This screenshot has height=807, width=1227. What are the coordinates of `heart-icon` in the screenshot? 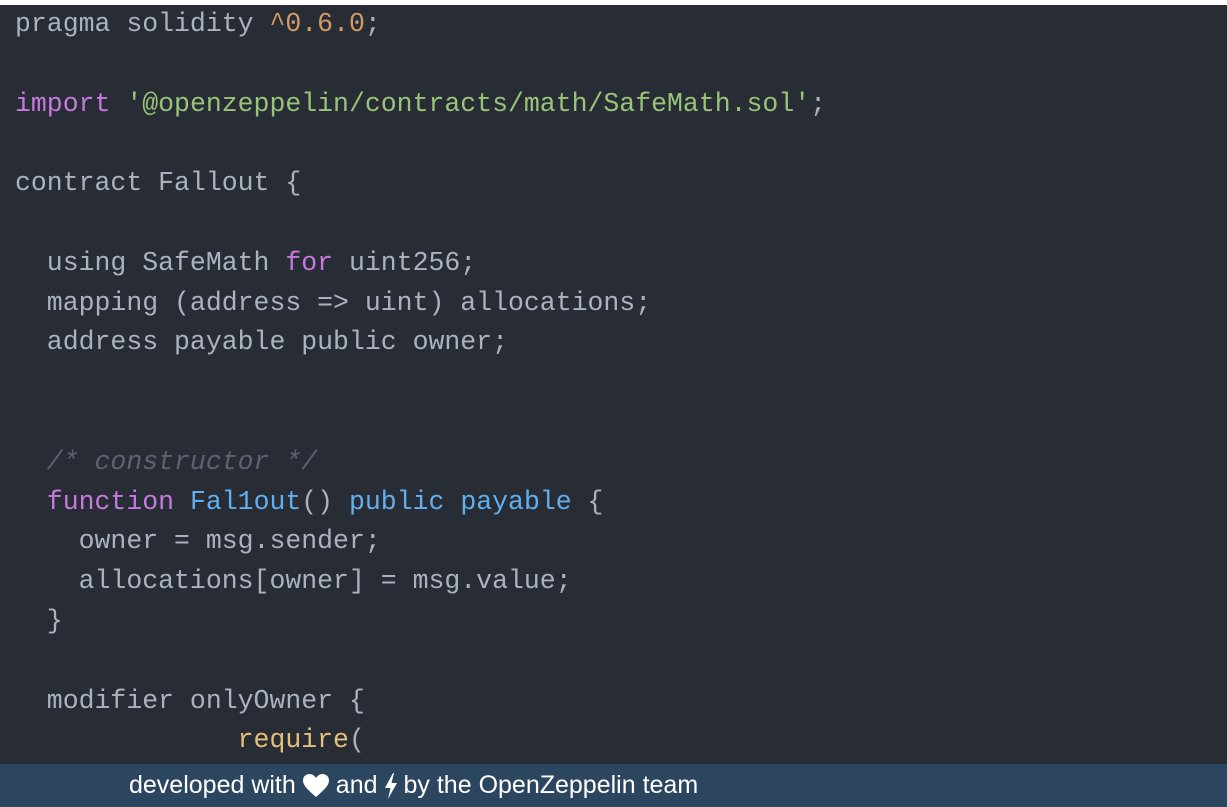 It's located at (316, 785).